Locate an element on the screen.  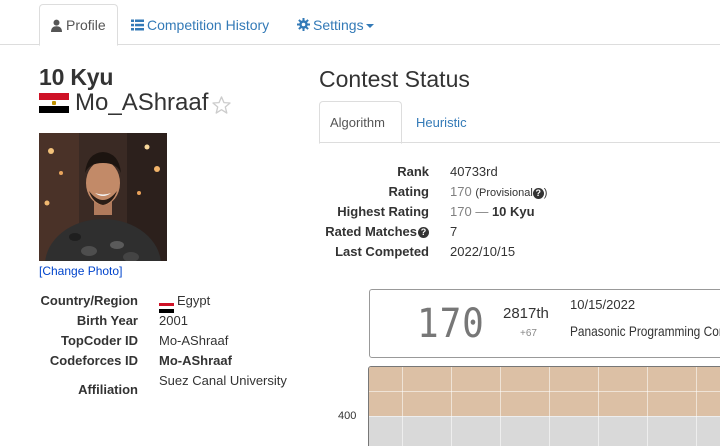
card-date: 10/15/2022 is located at coordinates (603, 304).